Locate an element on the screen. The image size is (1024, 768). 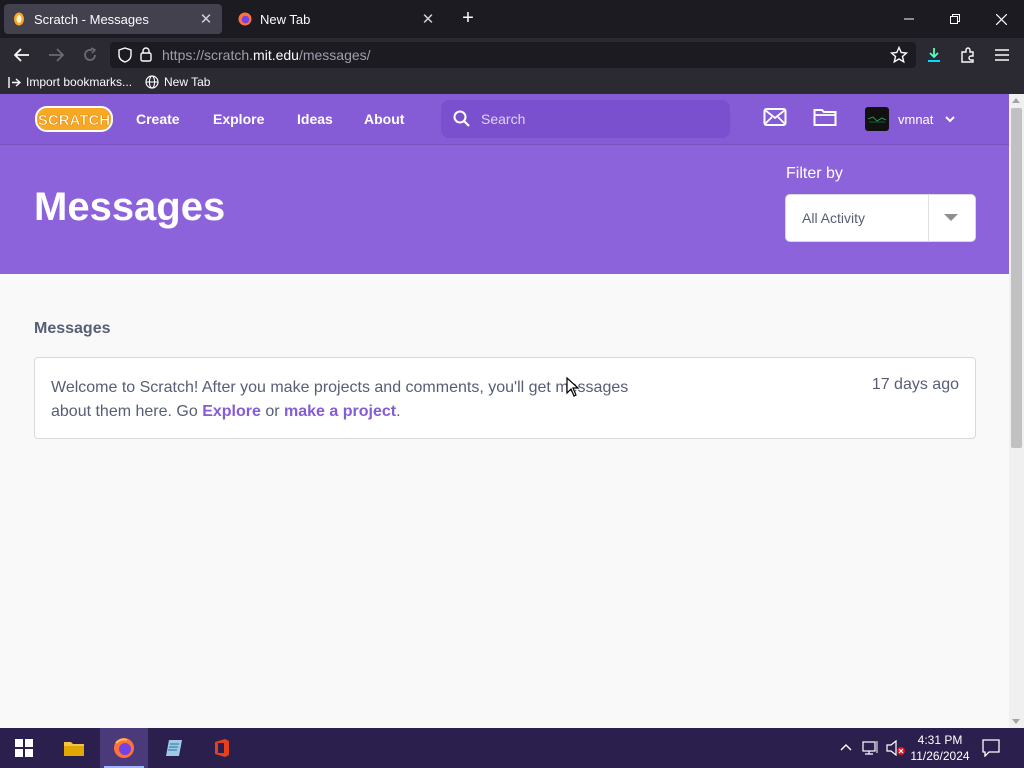
browser-tab-bar: Scratch - Messages ✕ New Tab ✕ + is located at coordinates (512, 19).